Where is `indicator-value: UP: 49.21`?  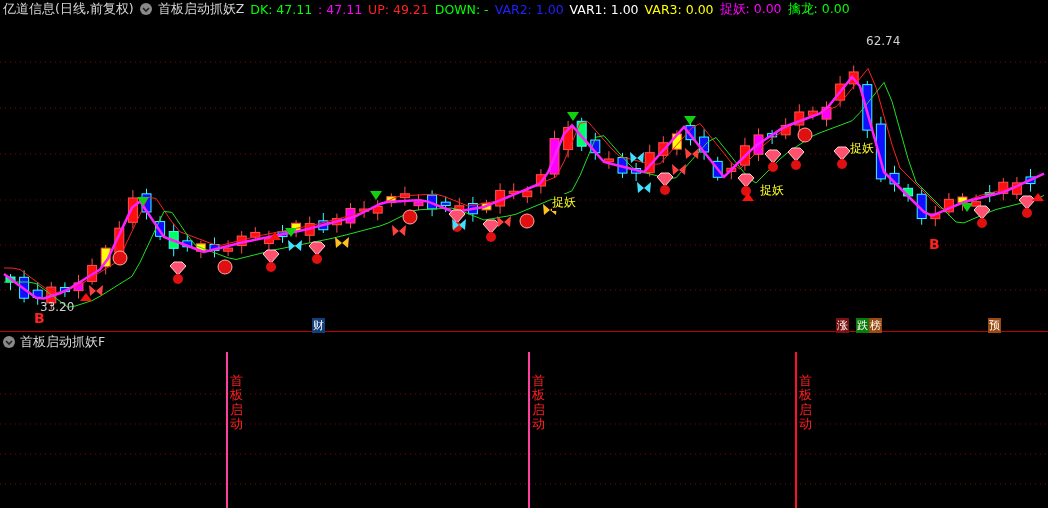 indicator-value: UP: 49.21 is located at coordinates (398, 9).